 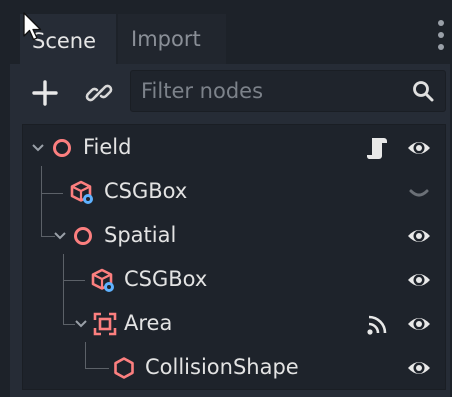 What do you see at coordinates (266, 91) in the screenshot?
I see `filter-nodes-input` at bounding box center [266, 91].